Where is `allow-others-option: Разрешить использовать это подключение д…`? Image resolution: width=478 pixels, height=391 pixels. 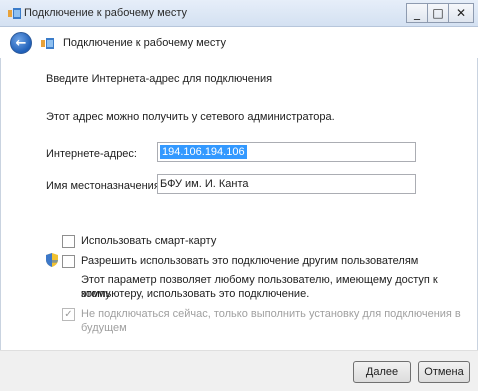
allow-others-option: Разрешить использовать это подключение д… is located at coordinates (240, 261).